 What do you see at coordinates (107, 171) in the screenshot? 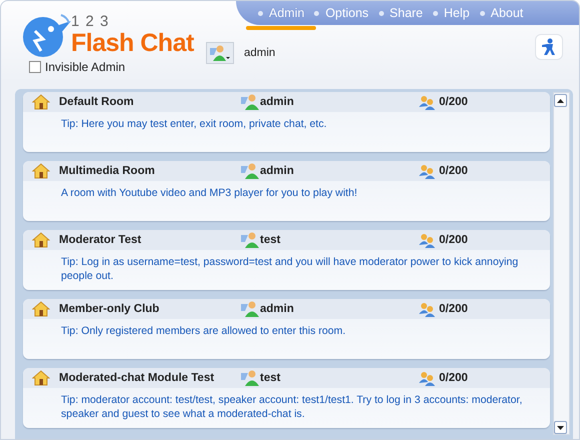
I see `room-name: Multimedia Room` at bounding box center [107, 171].